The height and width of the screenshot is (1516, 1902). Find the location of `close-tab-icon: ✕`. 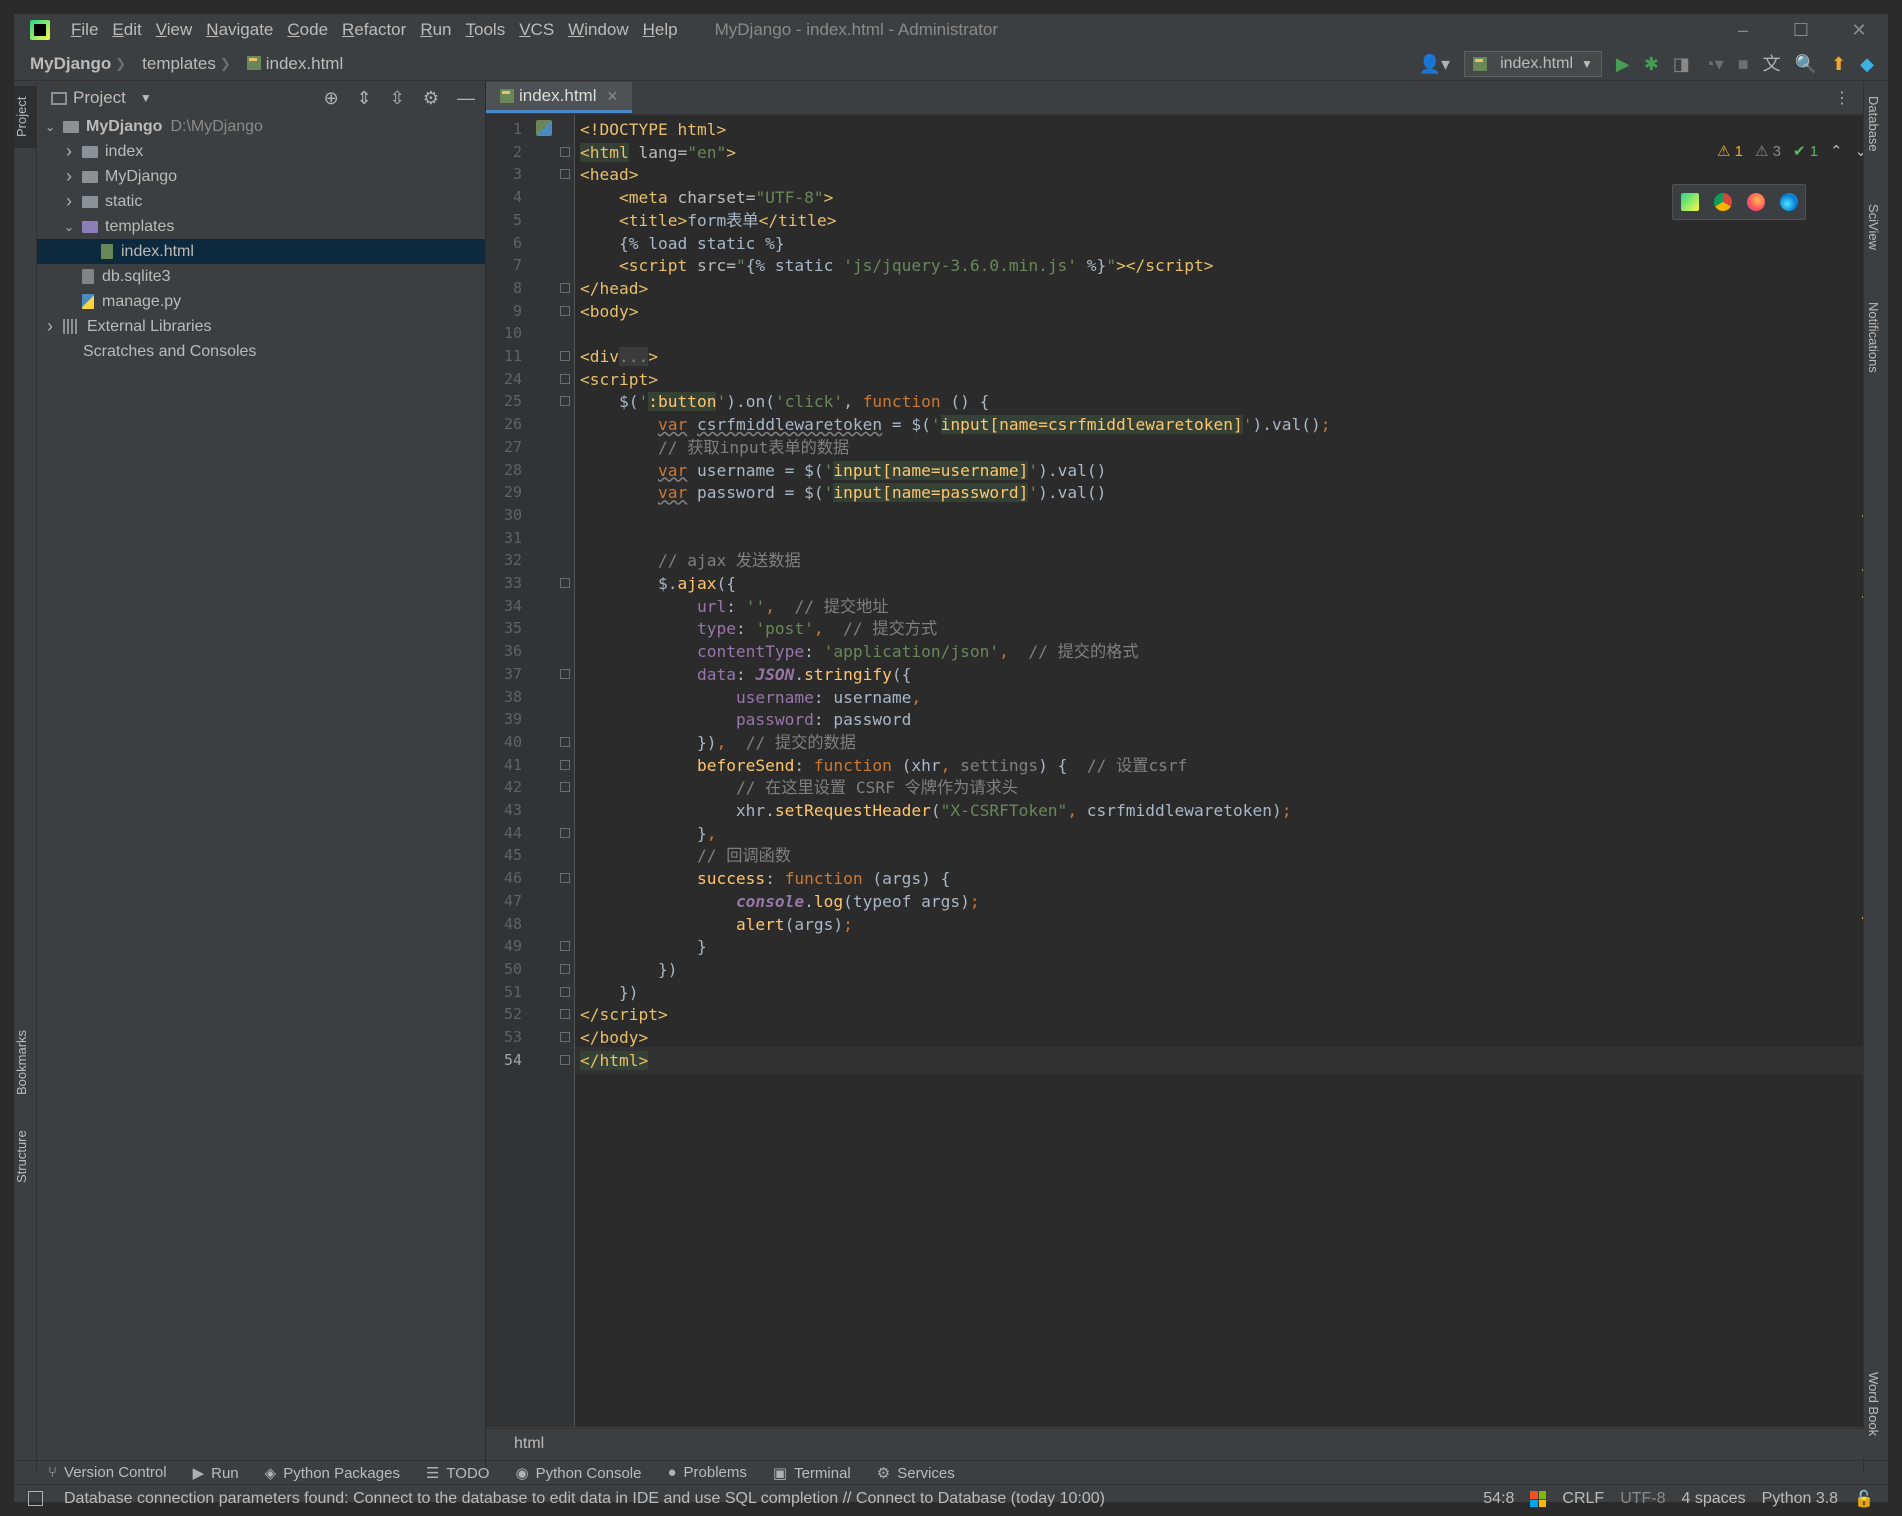

close-tab-icon: ✕ is located at coordinates (612, 96).